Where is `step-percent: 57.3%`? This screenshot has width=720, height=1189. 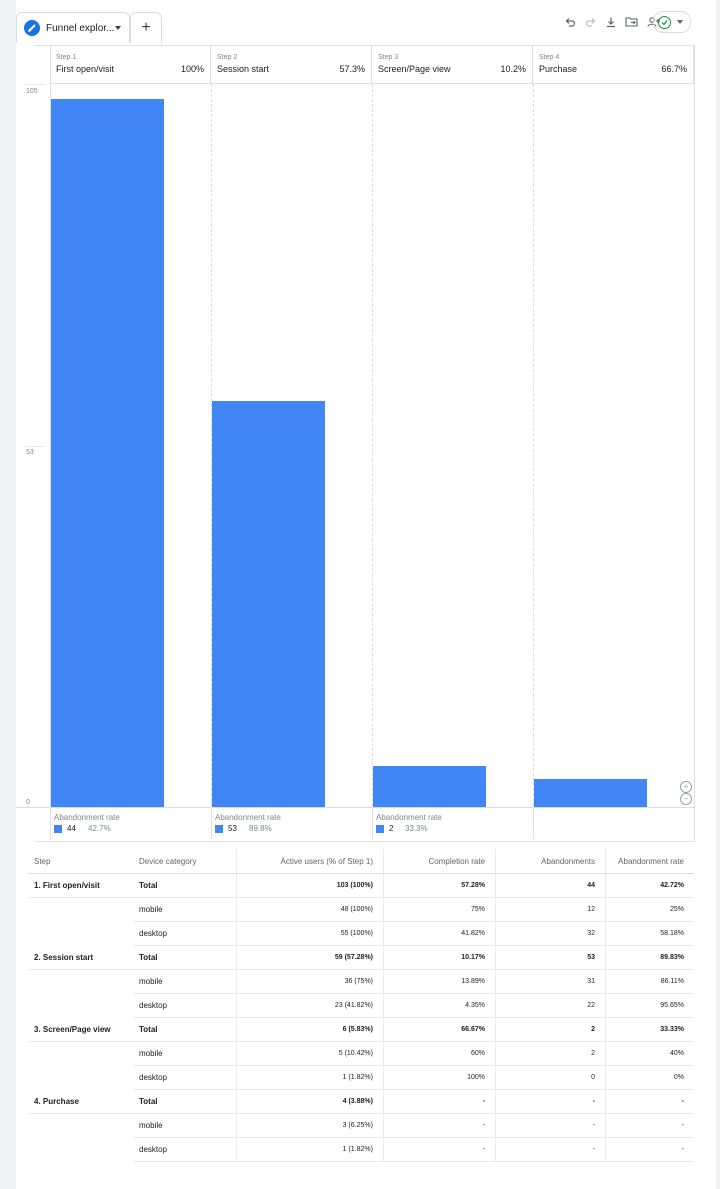
step-percent: 57.3% is located at coordinates (352, 69).